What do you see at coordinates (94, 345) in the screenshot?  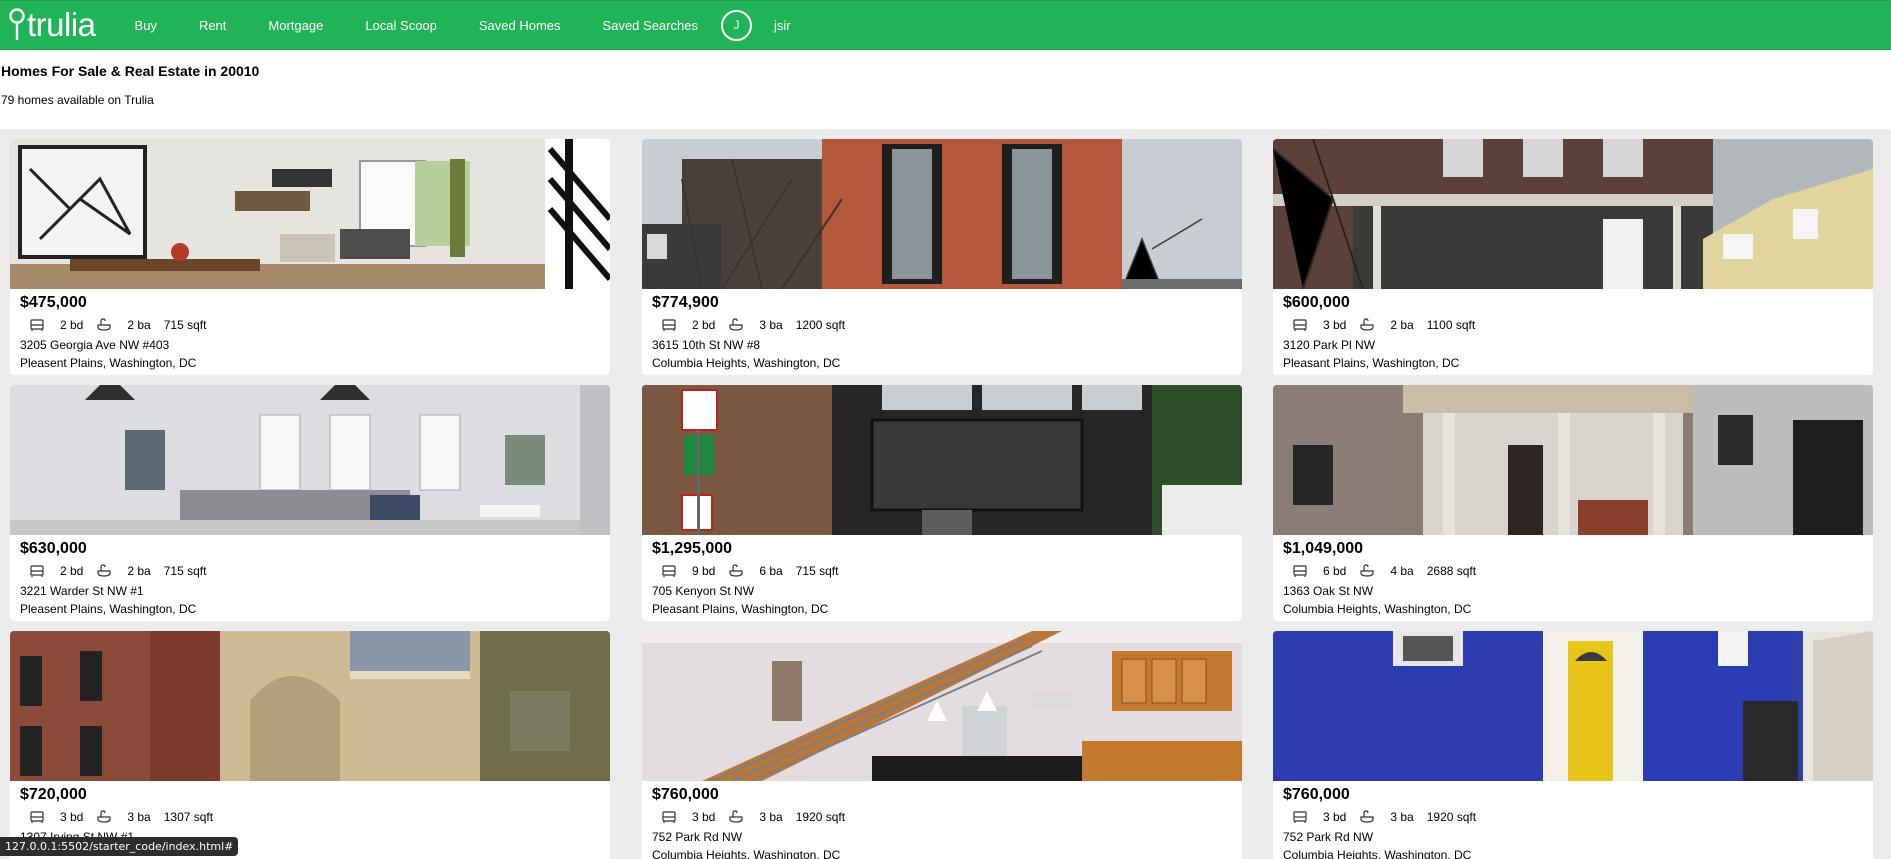 I see `listing-street: 3205 Georgia Ave NW #403` at bounding box center [94, 345].